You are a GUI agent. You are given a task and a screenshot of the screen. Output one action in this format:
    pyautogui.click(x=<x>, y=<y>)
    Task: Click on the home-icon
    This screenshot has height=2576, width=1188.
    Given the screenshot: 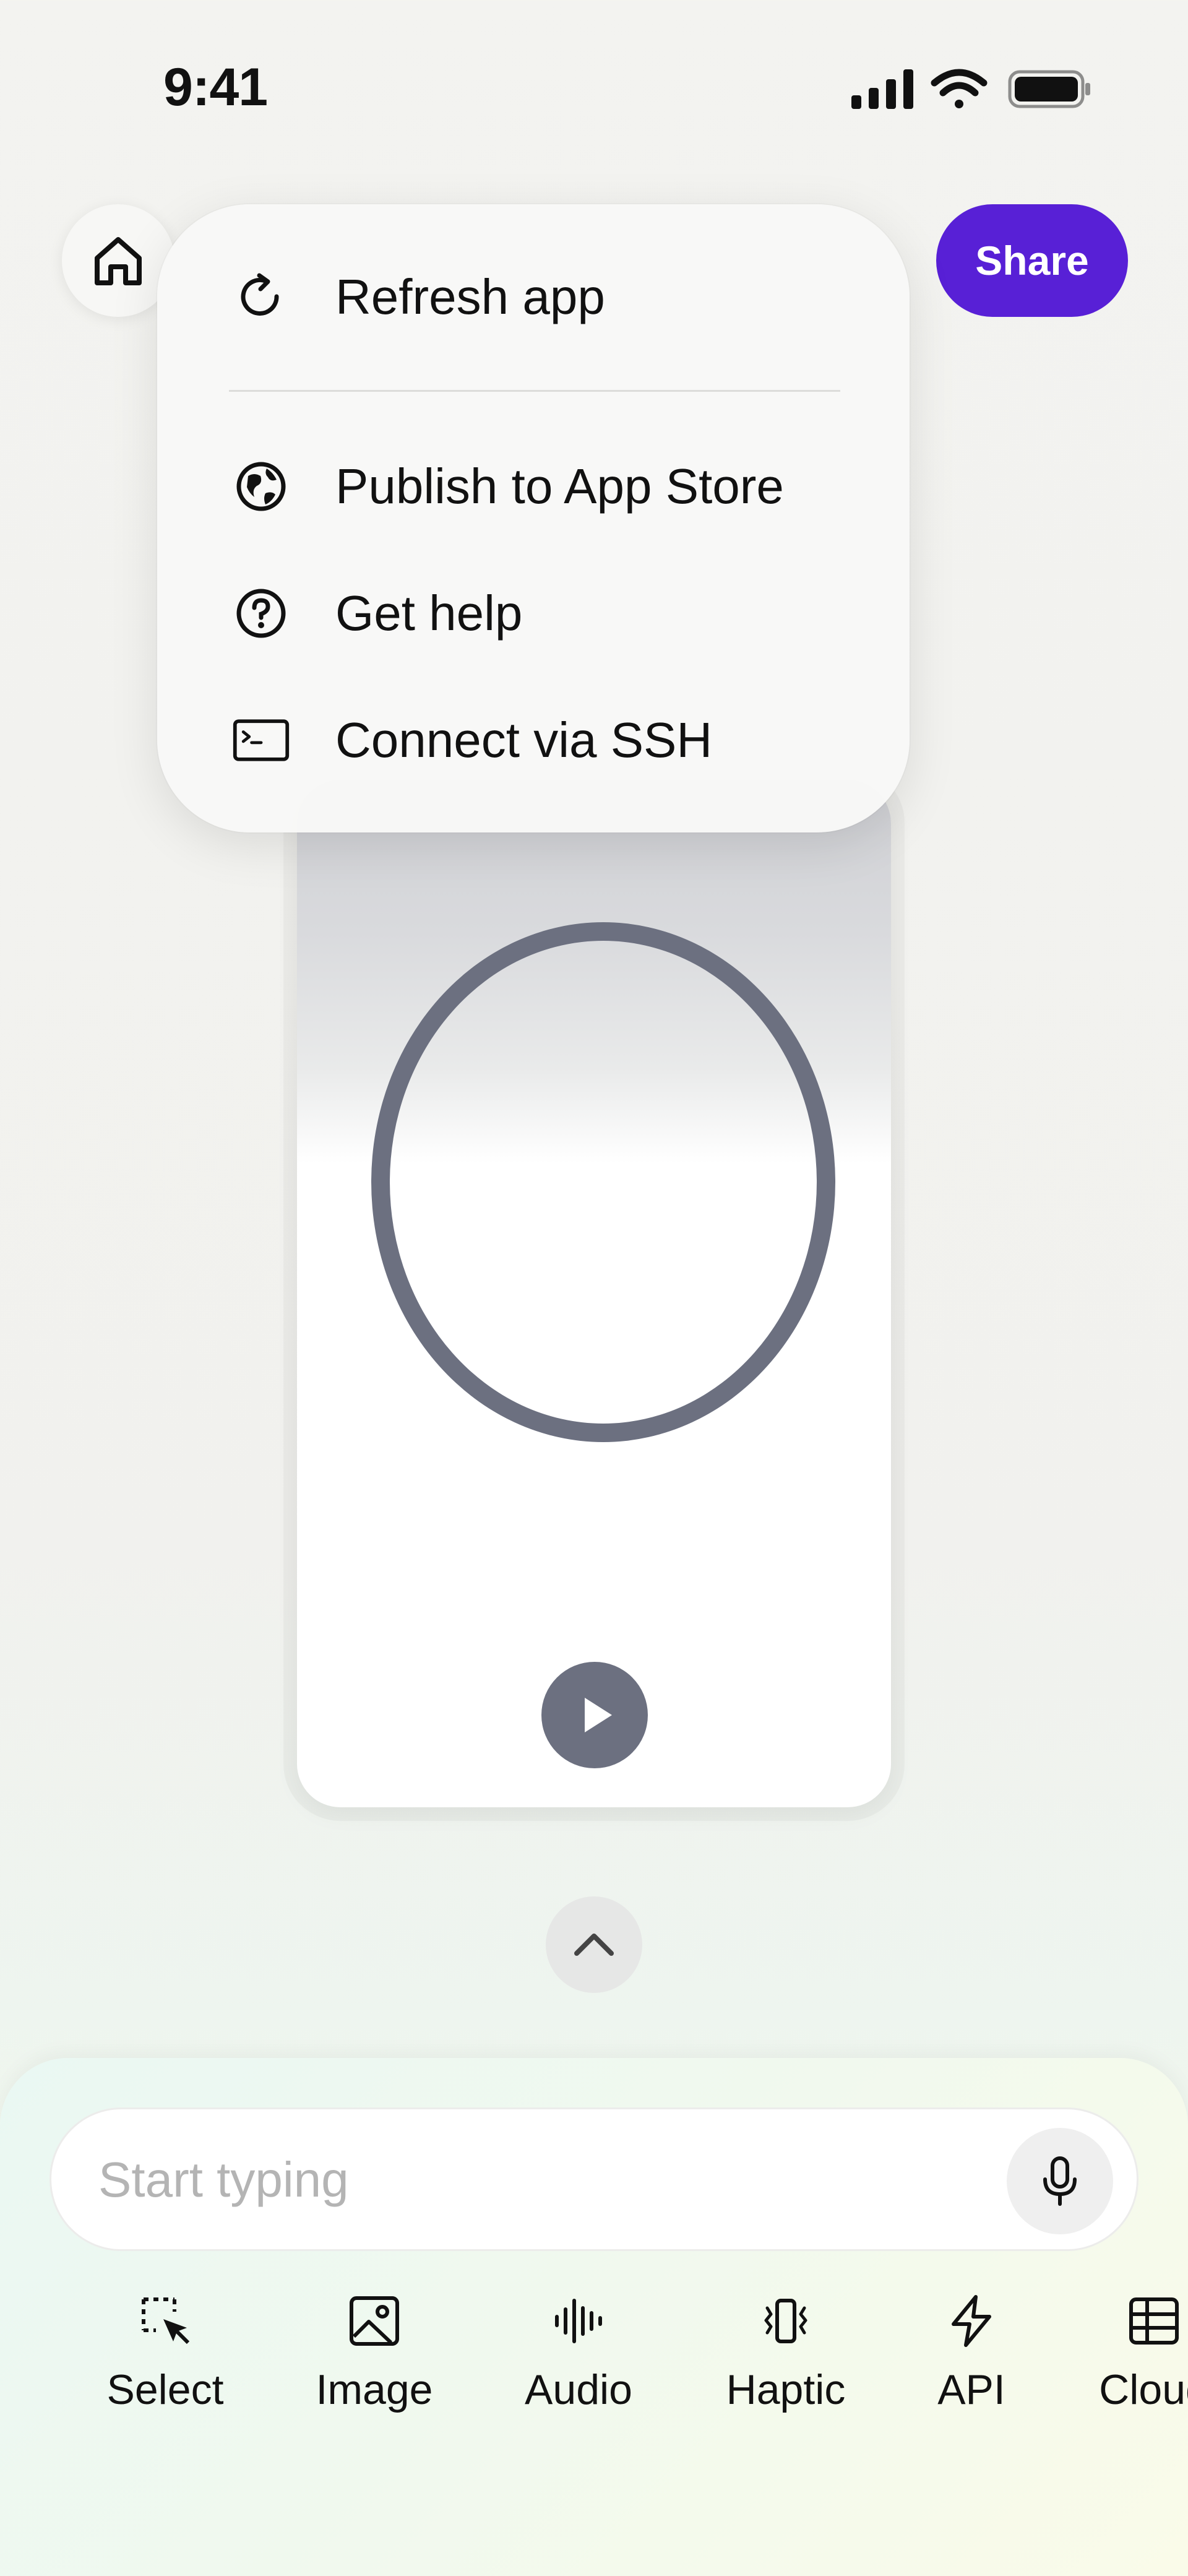 What is the action you would take?
    pyautogui.click(x=118, y=261)
    